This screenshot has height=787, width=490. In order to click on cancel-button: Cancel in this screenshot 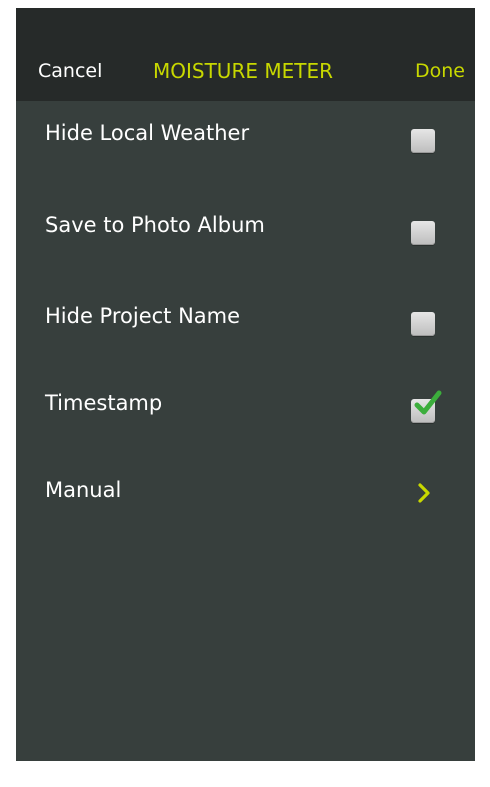, I will do `click(70, 71)`.